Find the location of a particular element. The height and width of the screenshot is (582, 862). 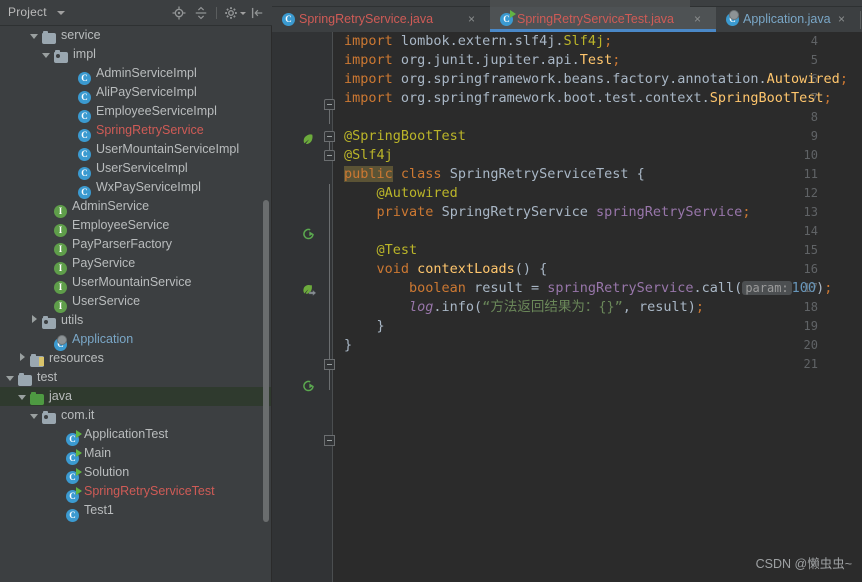

tree-item-usermountainserviceimpl: C UserMountainServiceImpl is located at coordinates (135, 150).